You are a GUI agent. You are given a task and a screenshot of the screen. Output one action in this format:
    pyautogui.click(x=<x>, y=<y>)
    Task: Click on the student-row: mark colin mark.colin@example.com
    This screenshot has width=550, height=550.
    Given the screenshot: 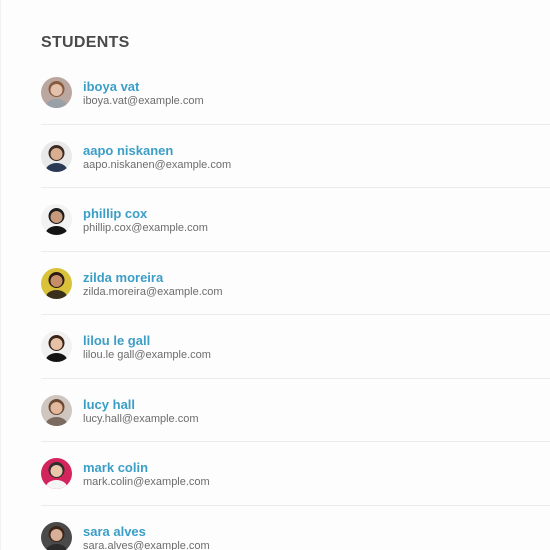 What is the action you would take?
    pyautogui.click(x=295, y=474)
    